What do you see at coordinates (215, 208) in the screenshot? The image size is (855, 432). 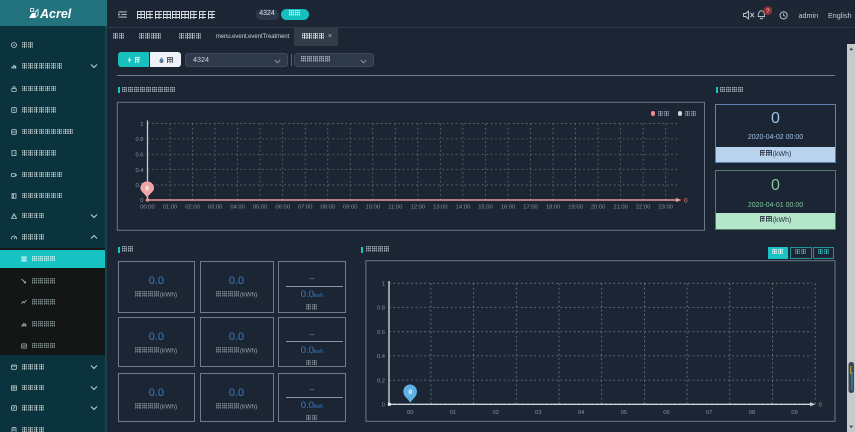 I see `svg-text: 03:00` at bounding box center [215, 208].